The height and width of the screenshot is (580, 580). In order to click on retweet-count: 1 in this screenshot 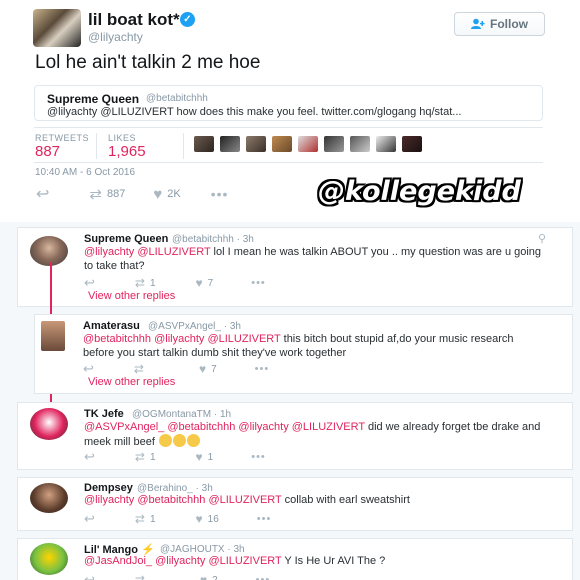, I will do `click(152, 457)`.